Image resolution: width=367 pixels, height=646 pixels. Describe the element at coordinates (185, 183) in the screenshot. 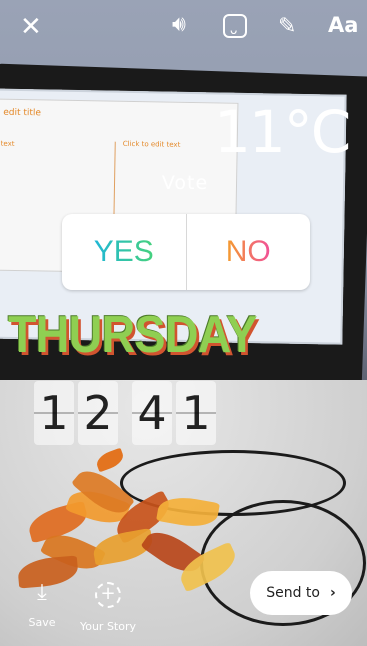

I see `poll-question: Vote` at that location.